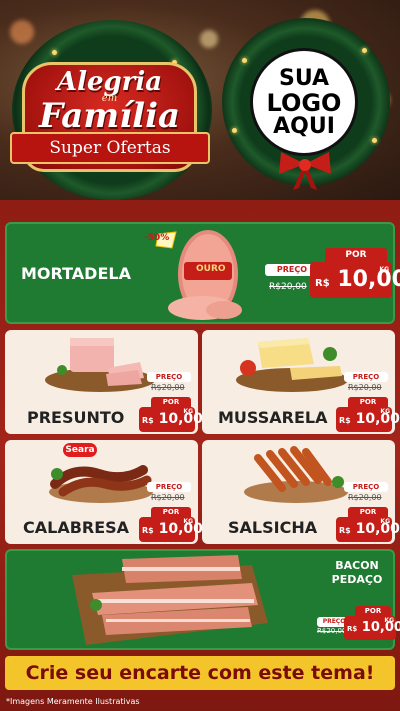  I want to click on product-name: MUSSARELA, so click(273, 417).